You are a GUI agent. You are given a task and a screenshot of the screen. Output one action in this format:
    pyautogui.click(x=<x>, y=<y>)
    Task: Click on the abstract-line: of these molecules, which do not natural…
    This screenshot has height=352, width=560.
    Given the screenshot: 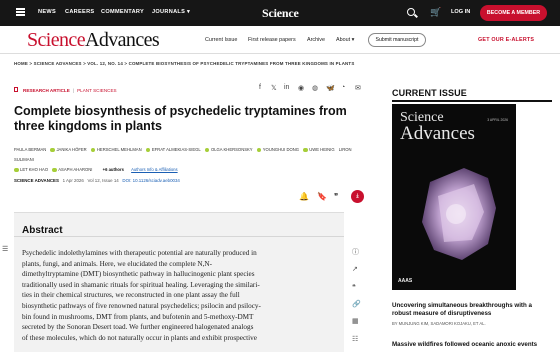 What is the action you would take?
    pyautogui.click(x=139, y=337)
    